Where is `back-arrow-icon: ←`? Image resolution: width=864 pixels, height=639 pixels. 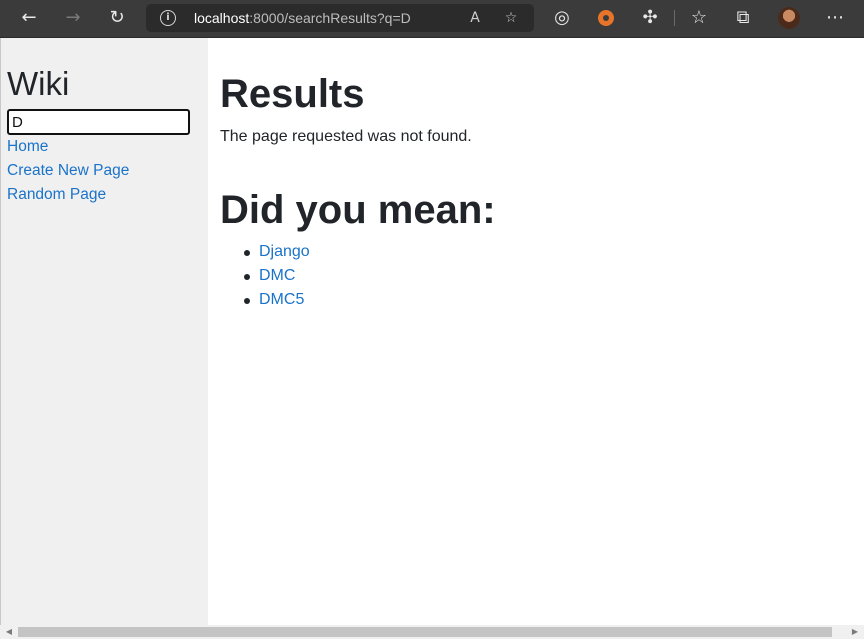
back-arrow-icon: ← is located at coordinates (29, 18).